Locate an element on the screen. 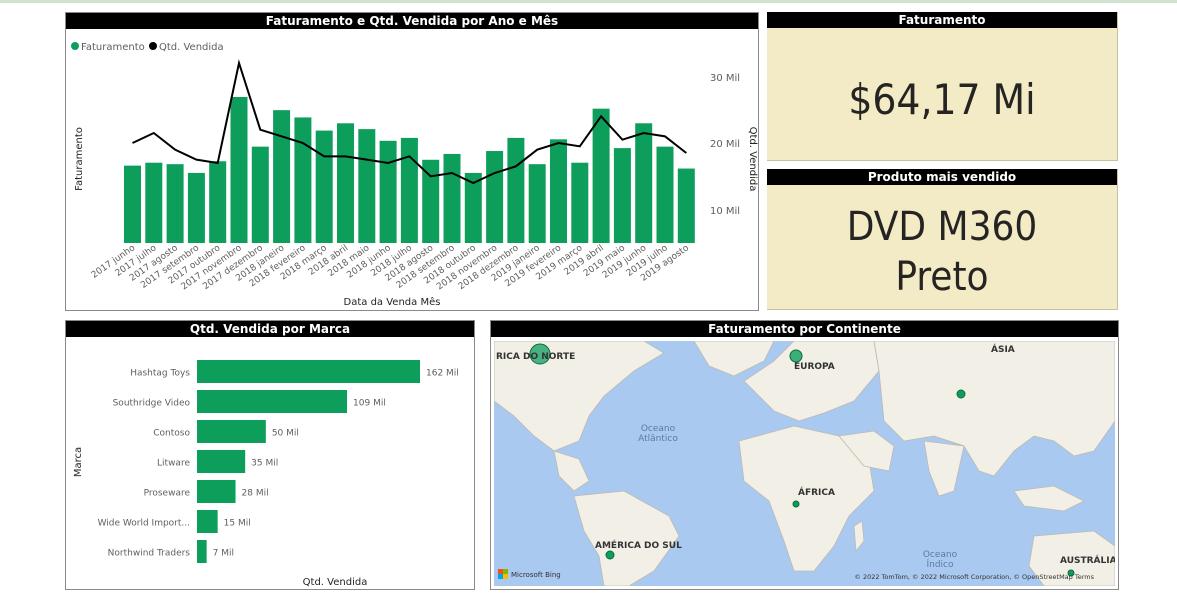 The height and width of the screenshot is (593, 1177). legend-label-faturamento: Faturamento is located at coordinates (113, 47).